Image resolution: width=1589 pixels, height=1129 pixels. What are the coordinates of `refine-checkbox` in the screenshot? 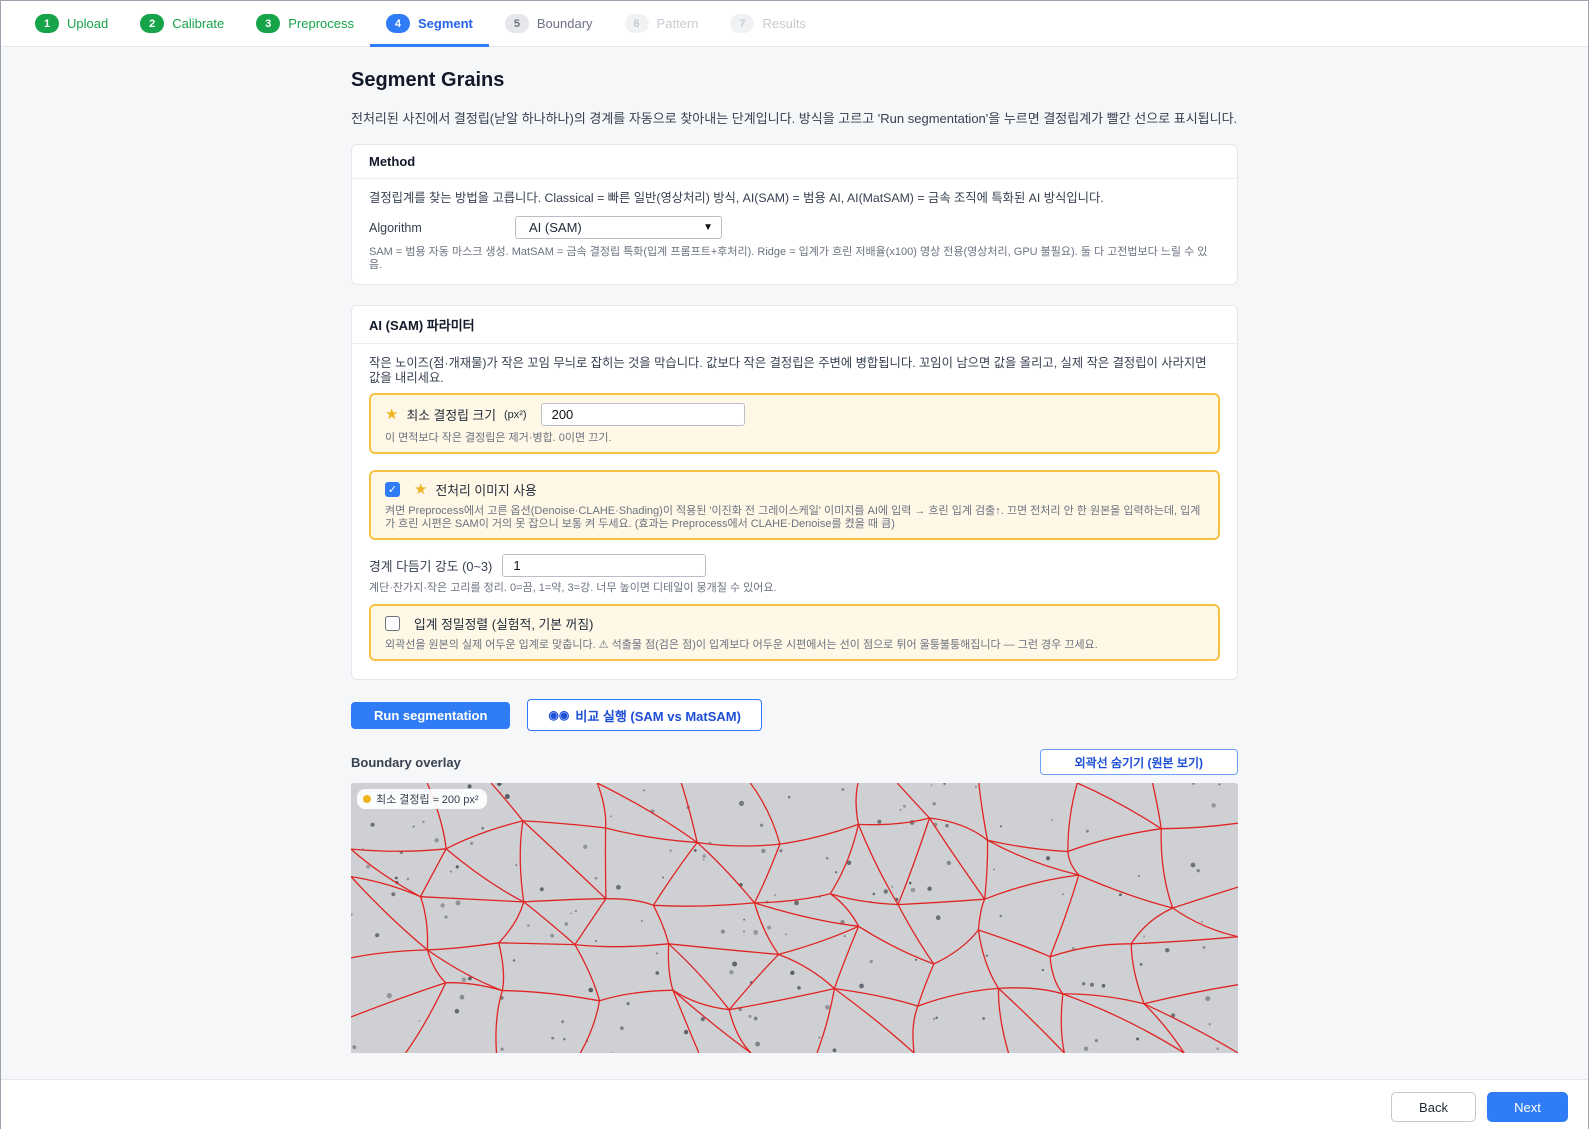 It's located at (392, 623).